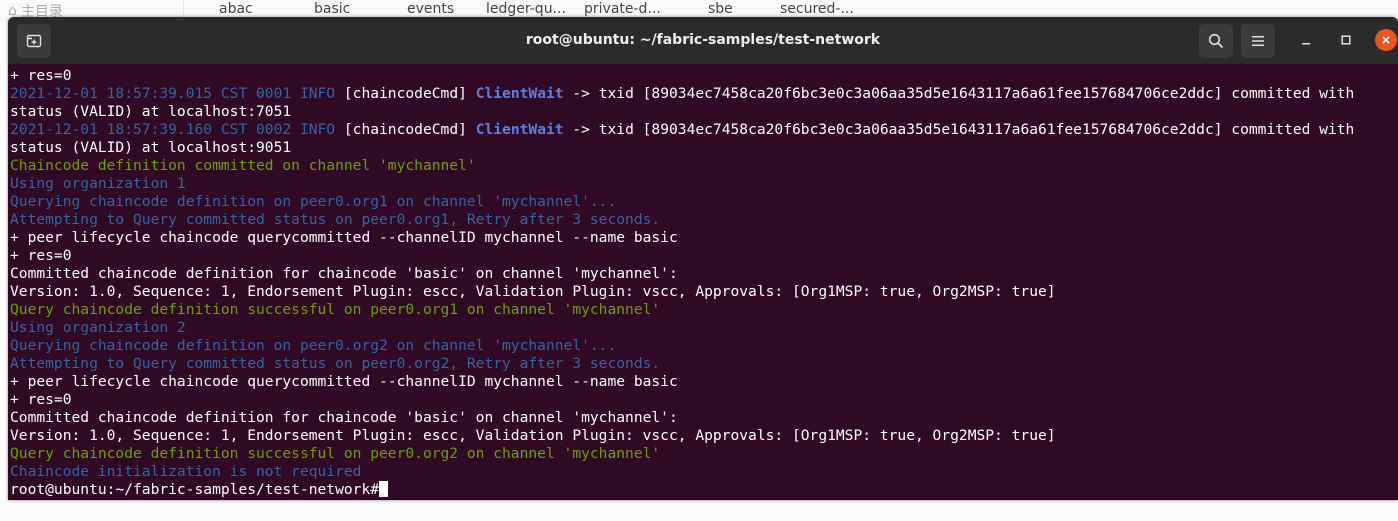  What do you see at coordinates (703, 112) in the screenshot?
I see `terminal-line: status (VALID) at localhost:7051` at bounding box center [703, 112].